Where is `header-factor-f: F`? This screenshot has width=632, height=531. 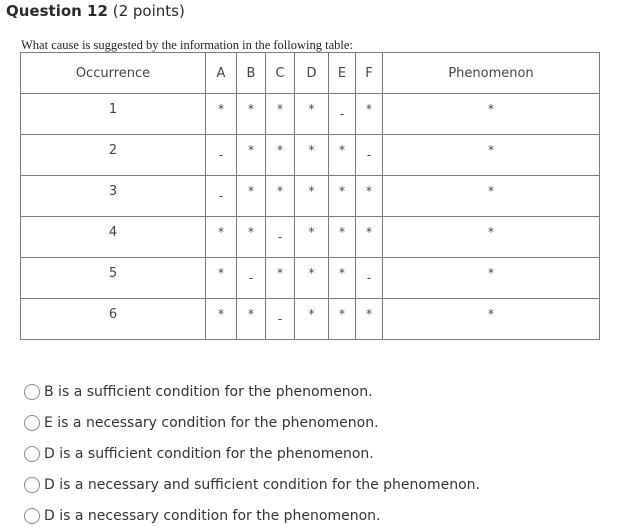
header-factor-f: F is located at coordinates (369, 73).